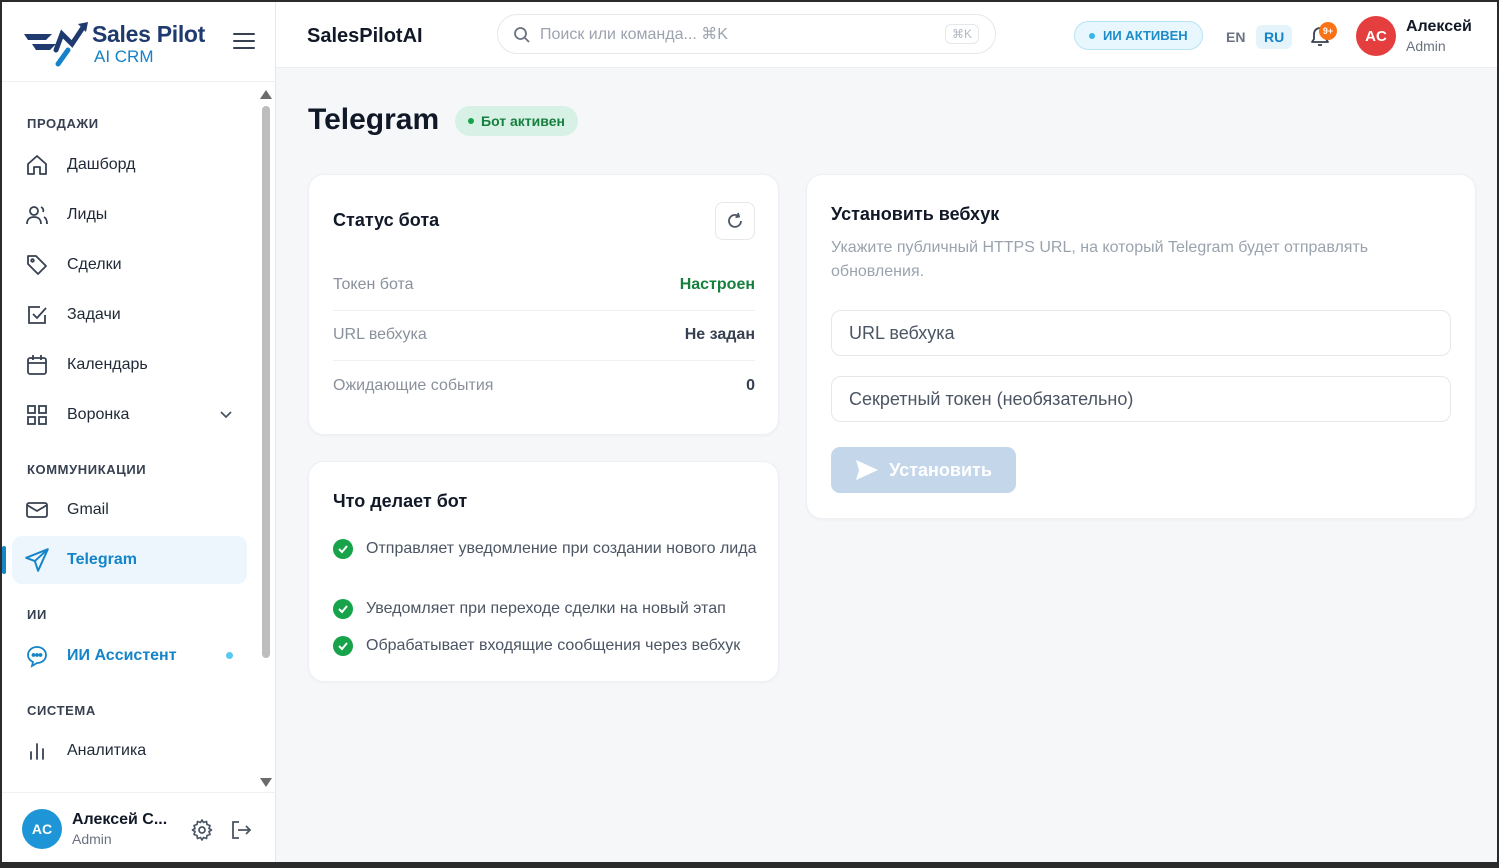 This screenshot has width=1499, height=868. Describe the element at coordinates (88, 509) in the screenshot. I see `sidebar-item-label: Gmail` at that location.